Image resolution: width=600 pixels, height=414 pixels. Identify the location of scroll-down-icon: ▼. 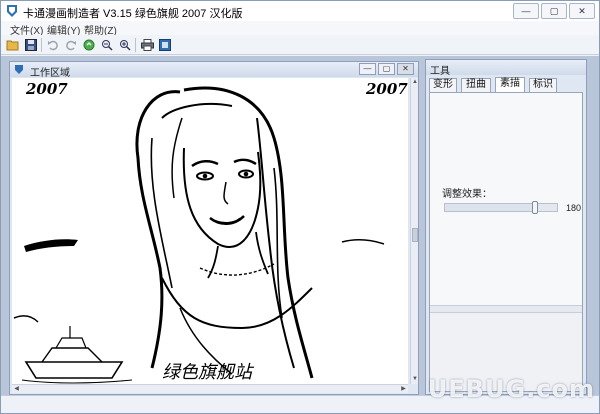
(415, 379).